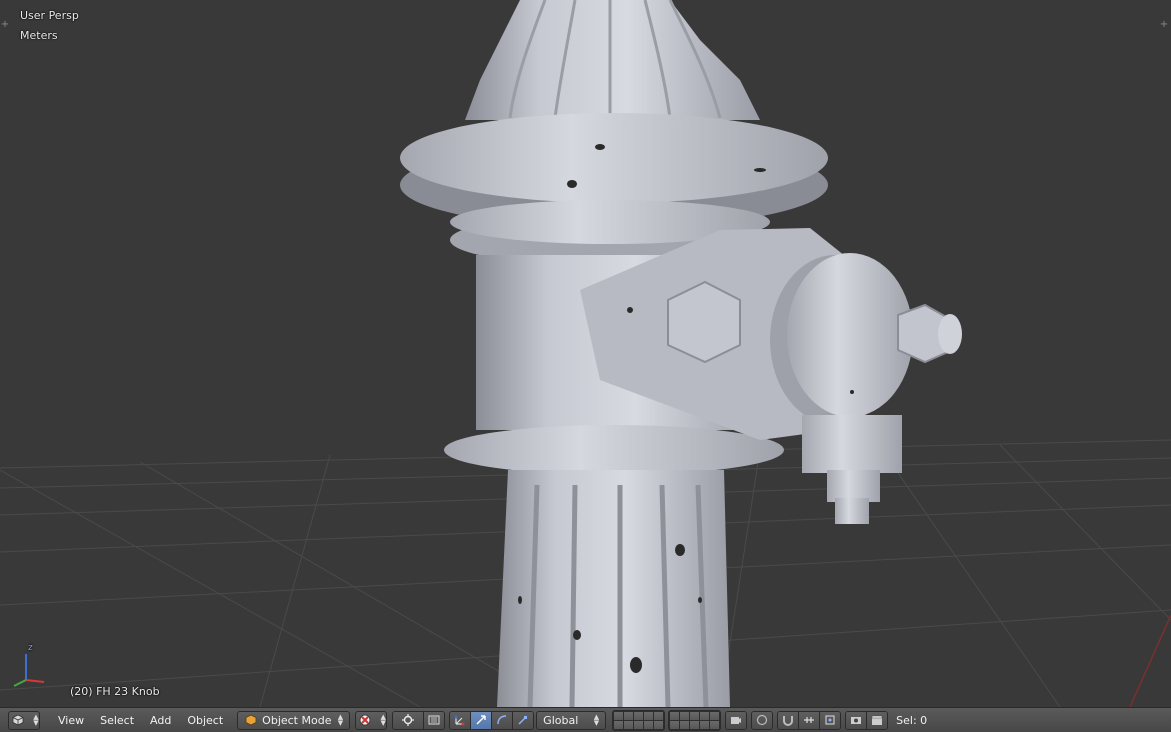  Describe the element at coordinates (297, 720) in the screenshot. I see `mode-label: Object Mode` at that location.